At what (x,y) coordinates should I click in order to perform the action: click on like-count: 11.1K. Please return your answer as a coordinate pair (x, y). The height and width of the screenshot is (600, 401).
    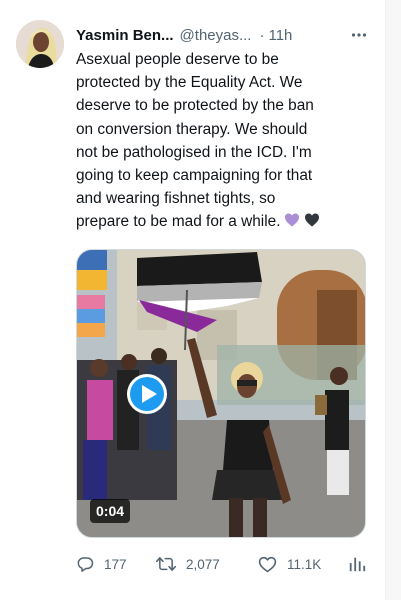
    Looking at the image, I should click on (304, 564).